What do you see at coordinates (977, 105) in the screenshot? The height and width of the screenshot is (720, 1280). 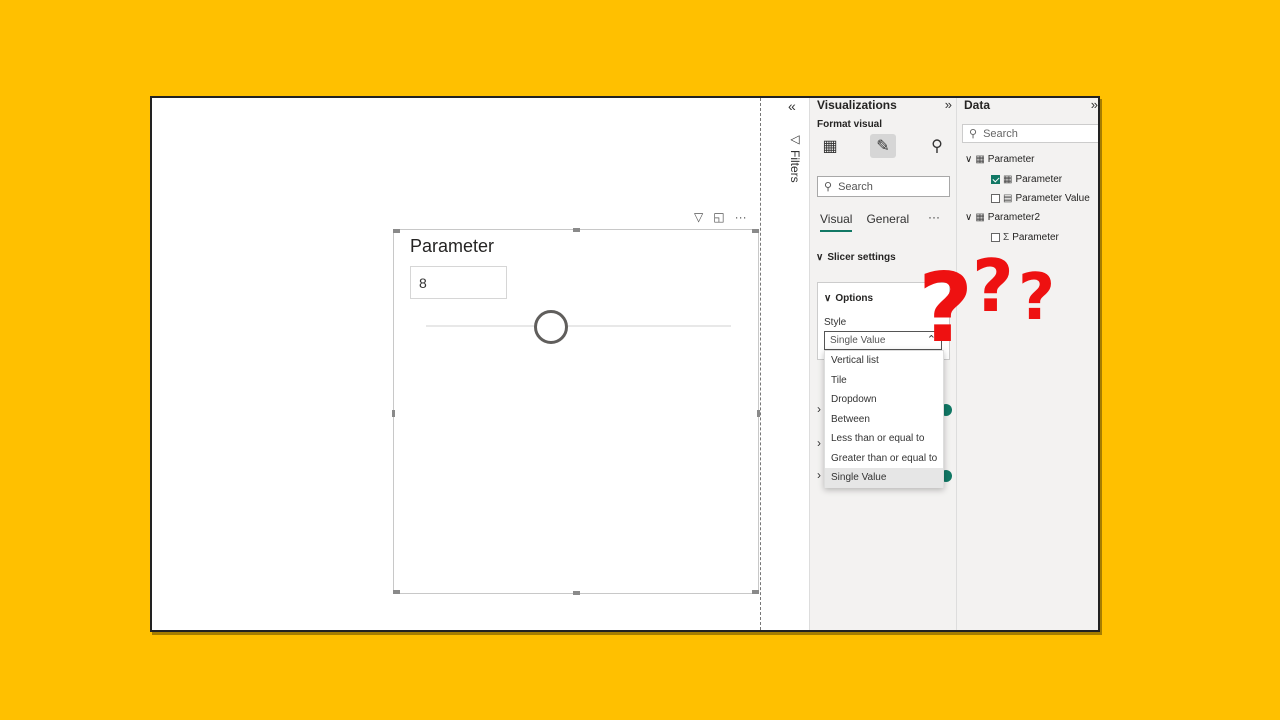 I see `data-title: Data` at bounding box center [977, 105].